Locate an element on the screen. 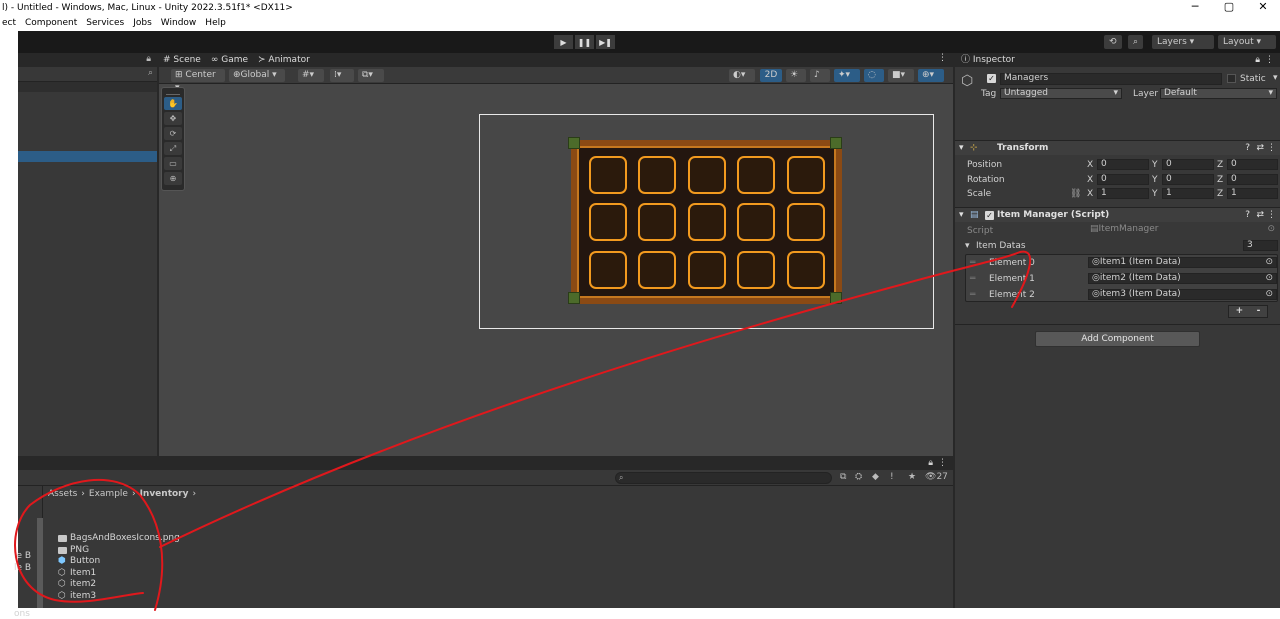  position-x-field: 0 is located at coordinates (1123, 164).